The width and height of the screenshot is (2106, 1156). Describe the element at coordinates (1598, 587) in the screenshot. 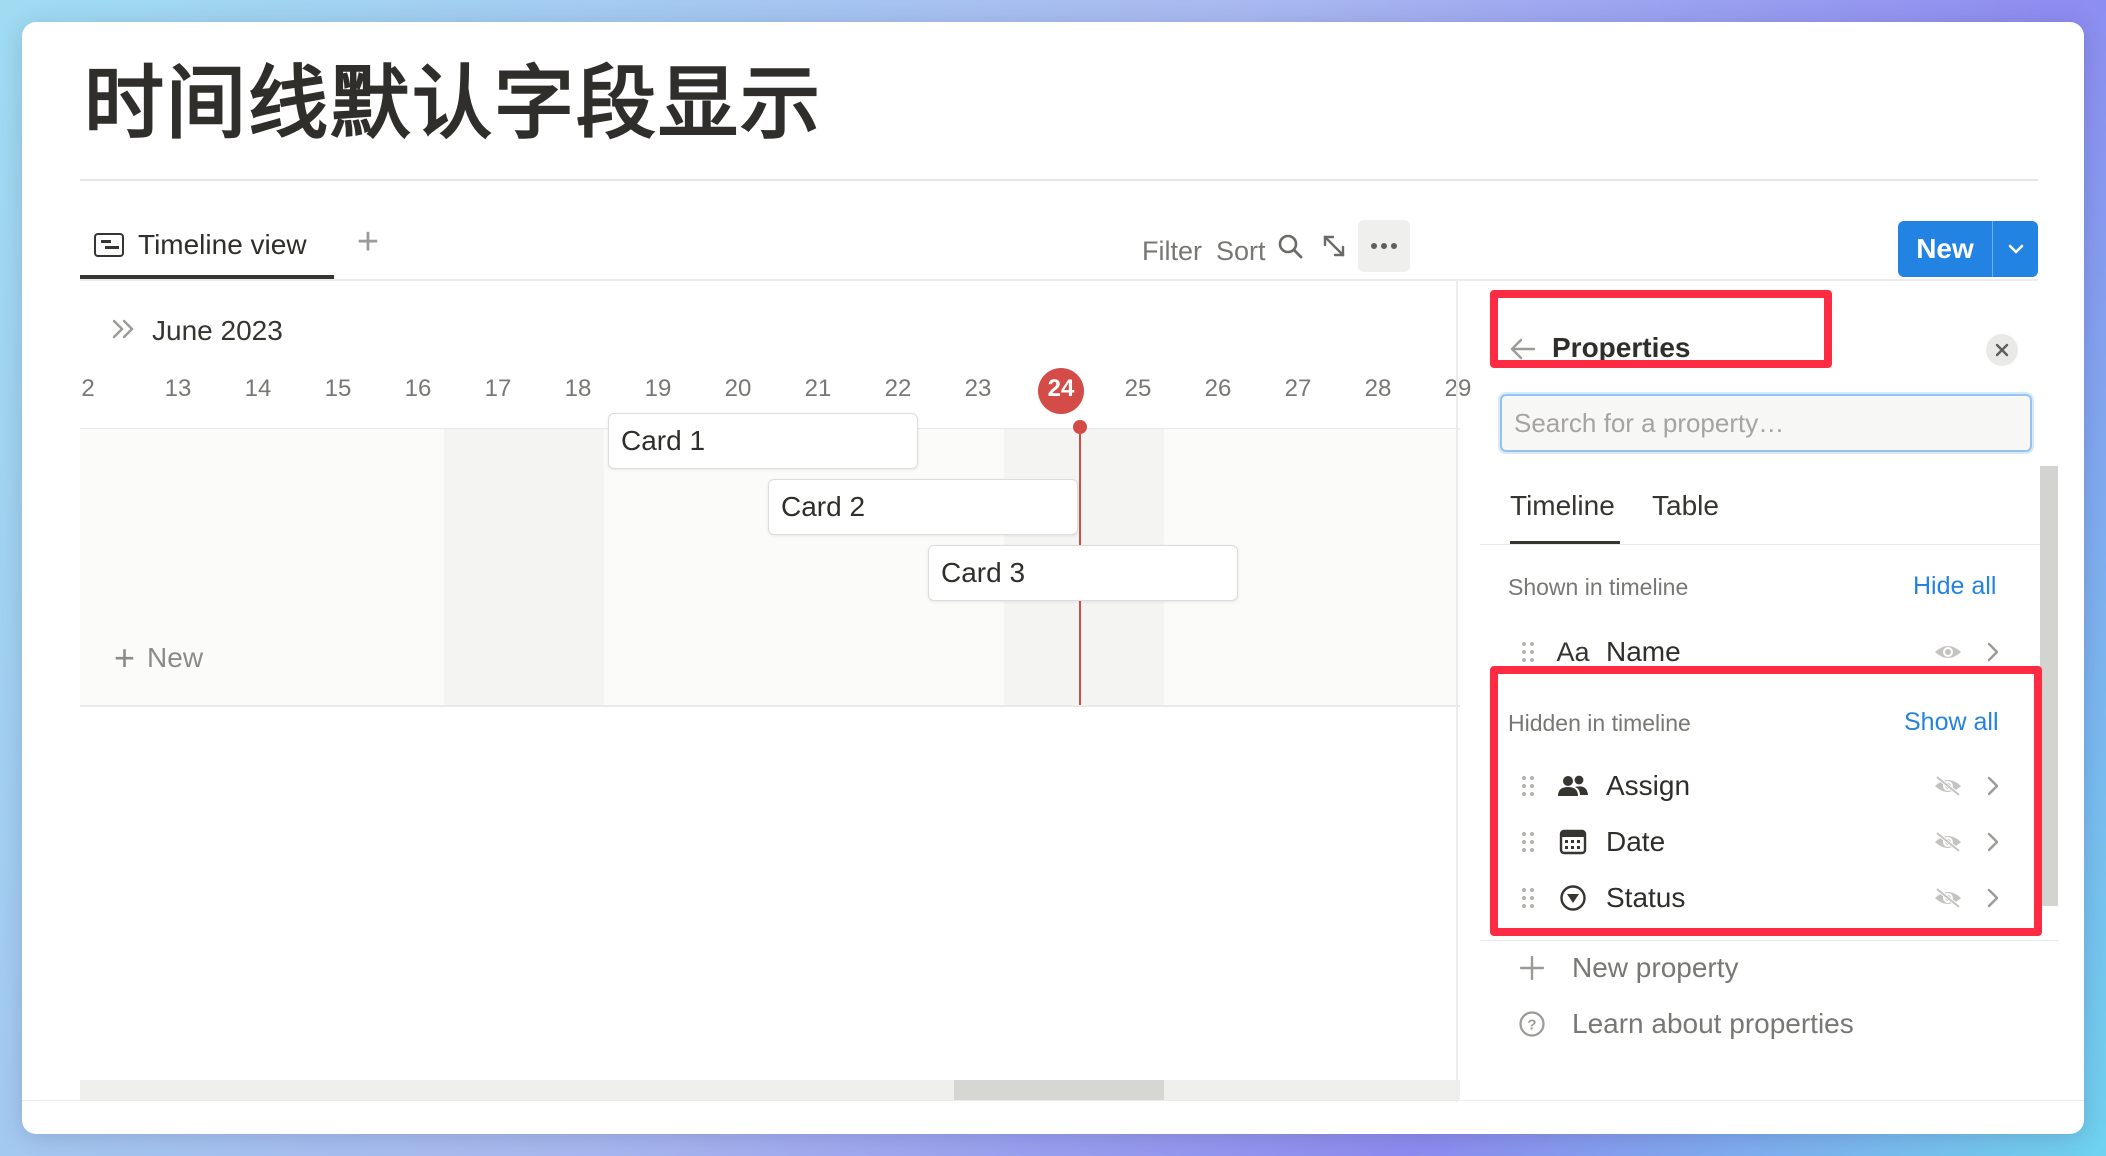

I see `shown-section-label: Shown in timeline` at that location.